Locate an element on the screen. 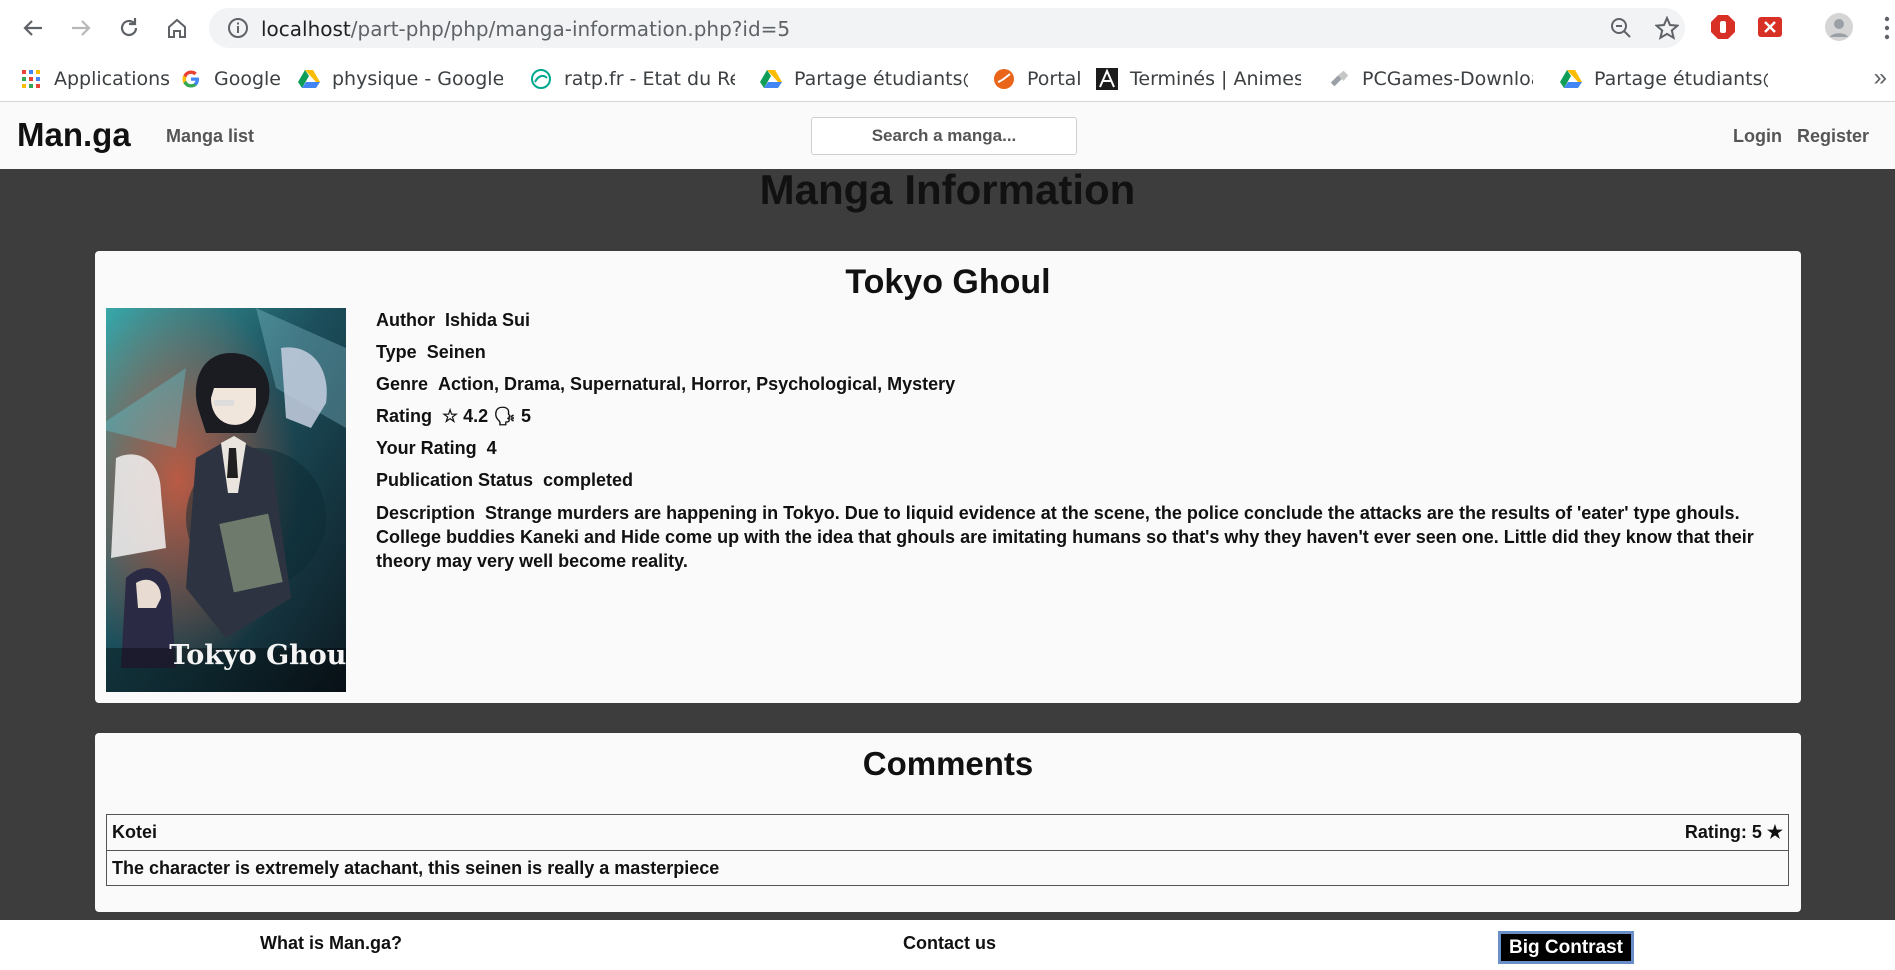 This screenshot has width=1895, height=970. page-title: Manga Information is located at coordinates (947, 189).